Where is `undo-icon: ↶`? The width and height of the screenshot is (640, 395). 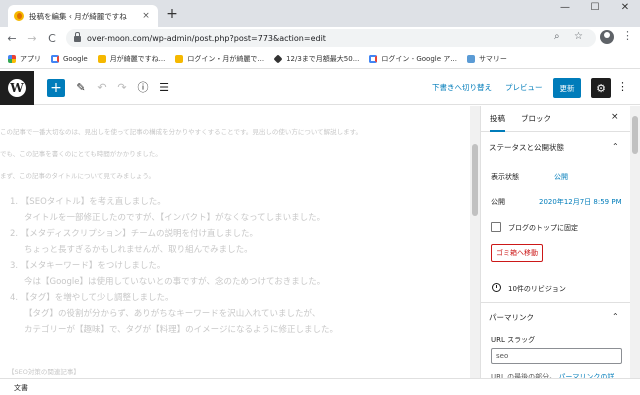 undo-icon: ↶ is located at coordinates (102, 88).